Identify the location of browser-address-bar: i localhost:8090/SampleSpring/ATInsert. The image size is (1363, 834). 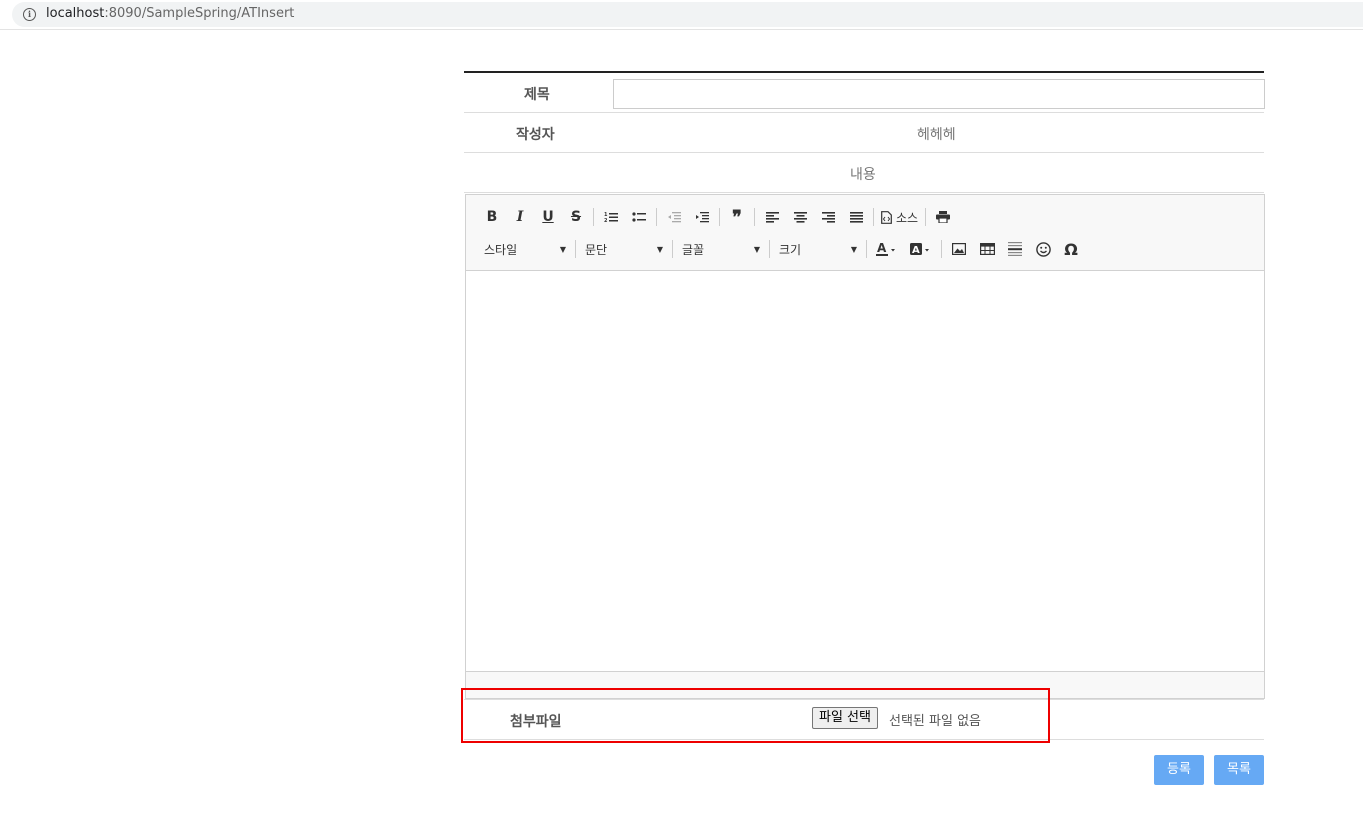
(681, 15).